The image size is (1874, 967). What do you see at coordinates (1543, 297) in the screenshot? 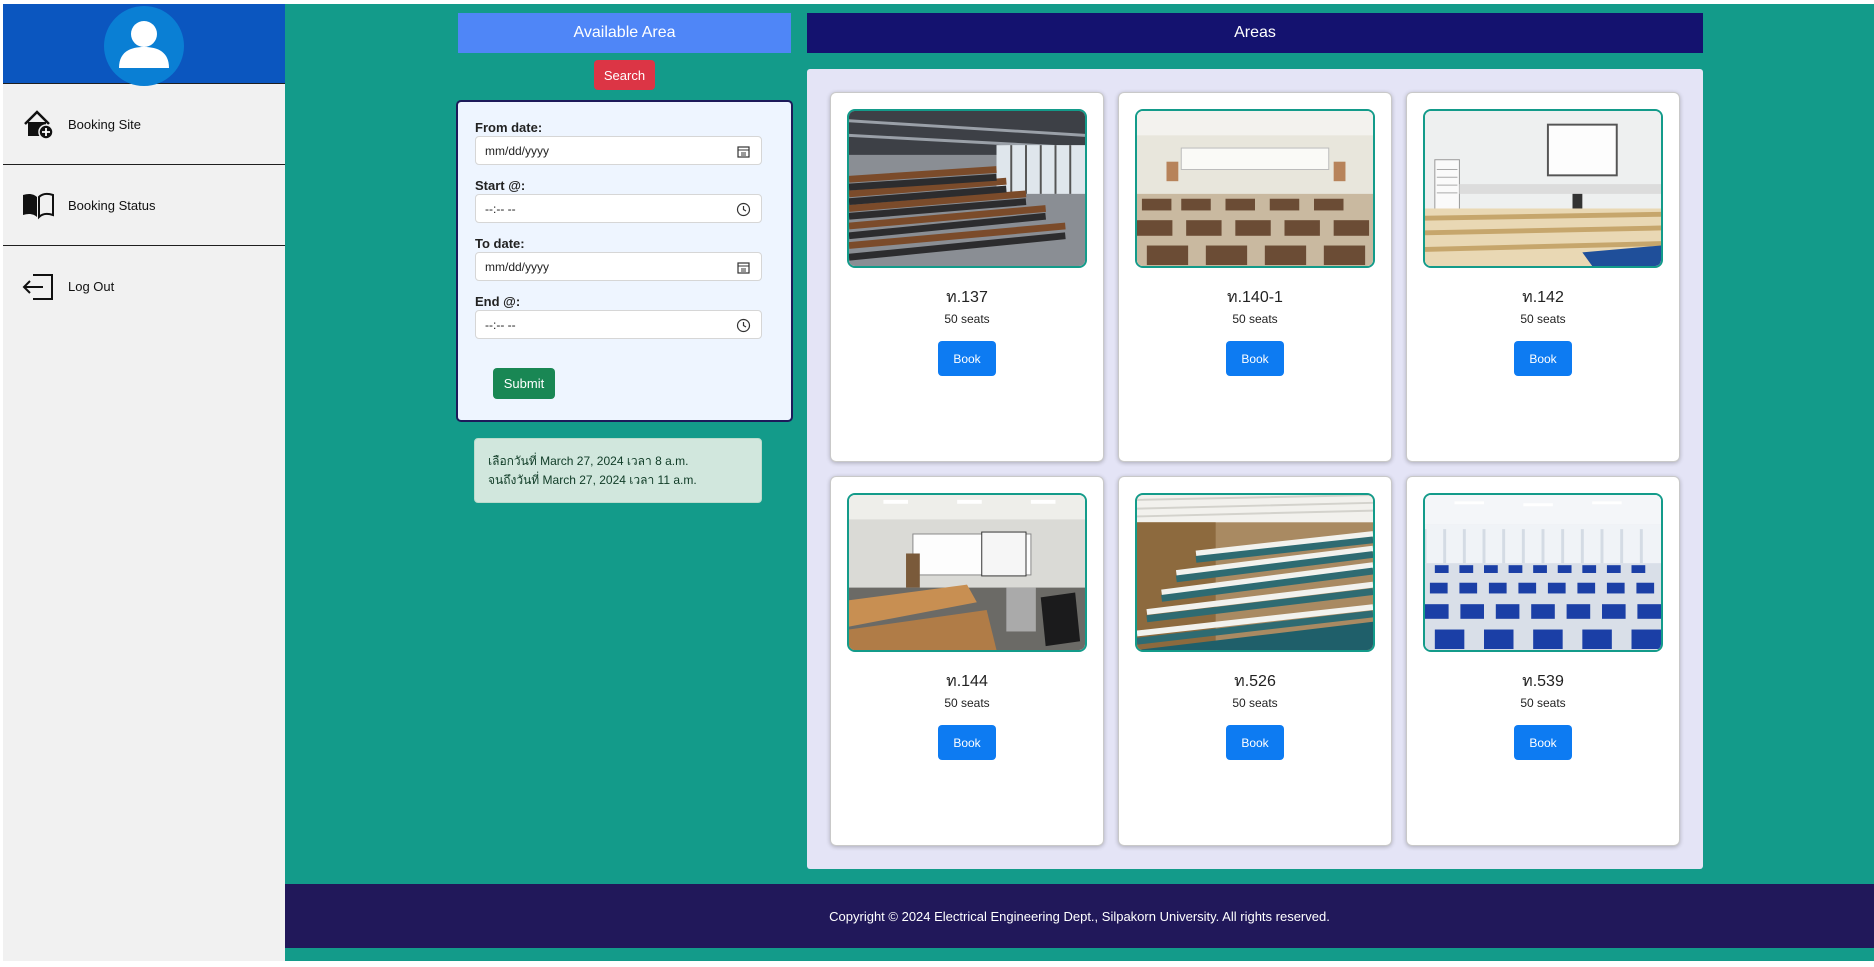
I see `room-name: ท.142` at bounding box center [1543, 297].